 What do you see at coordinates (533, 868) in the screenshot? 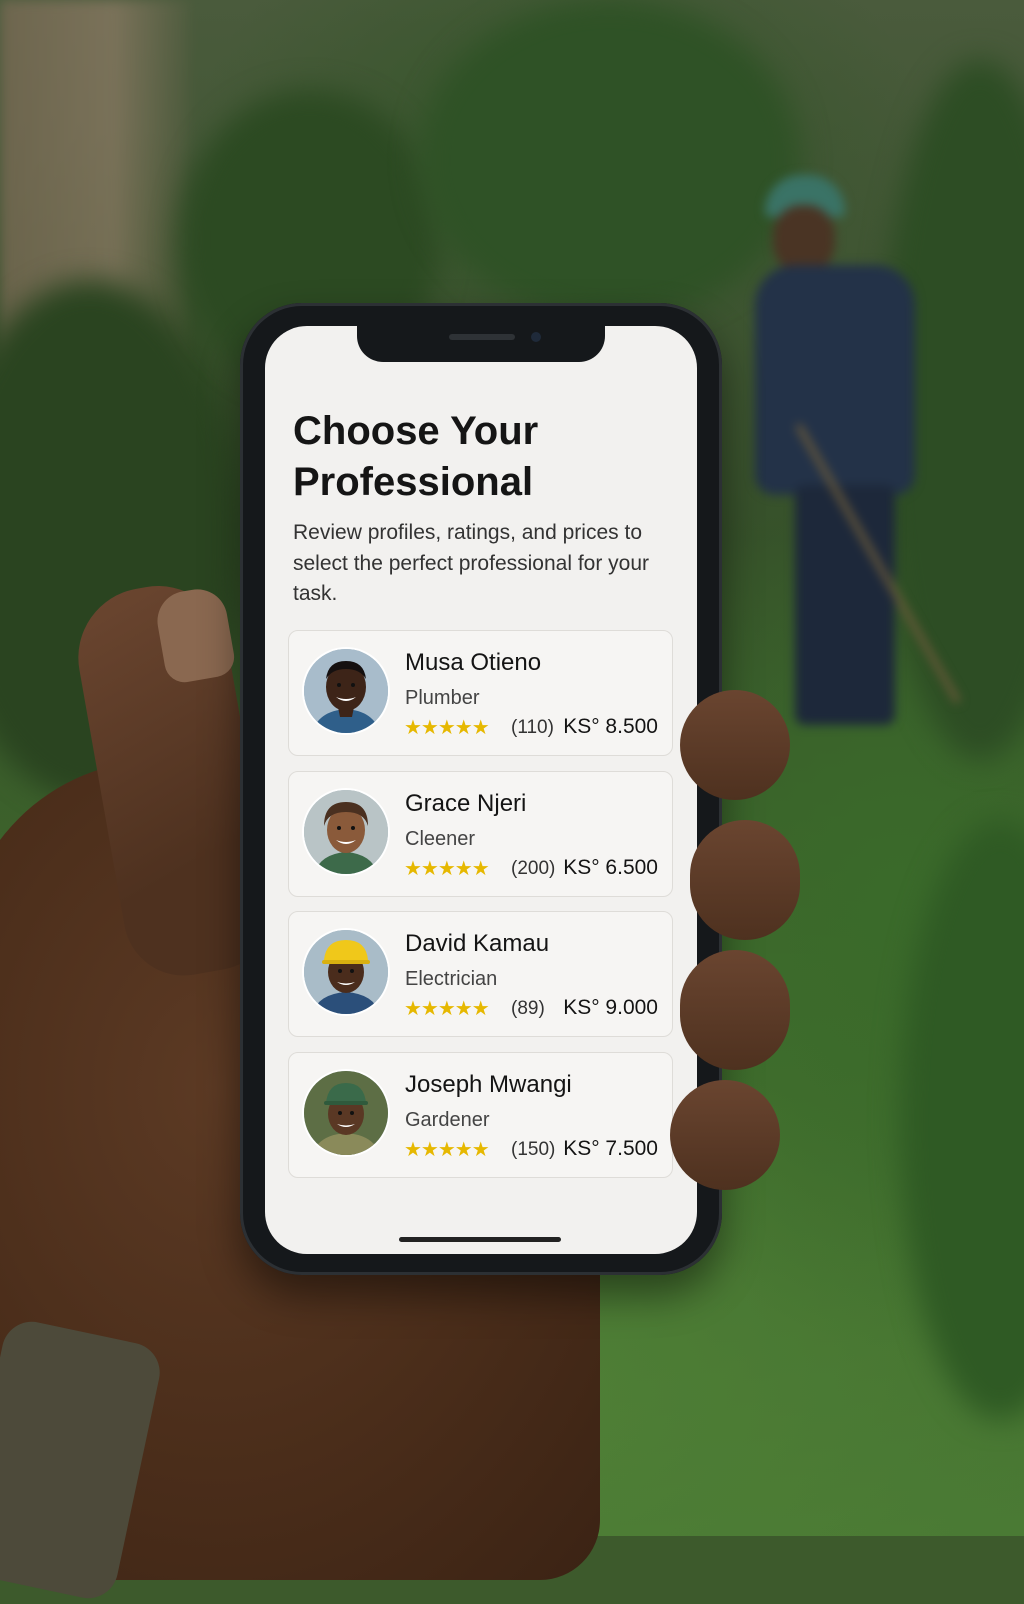
I see `review-count: (200)` at bounding box center [533, 868].